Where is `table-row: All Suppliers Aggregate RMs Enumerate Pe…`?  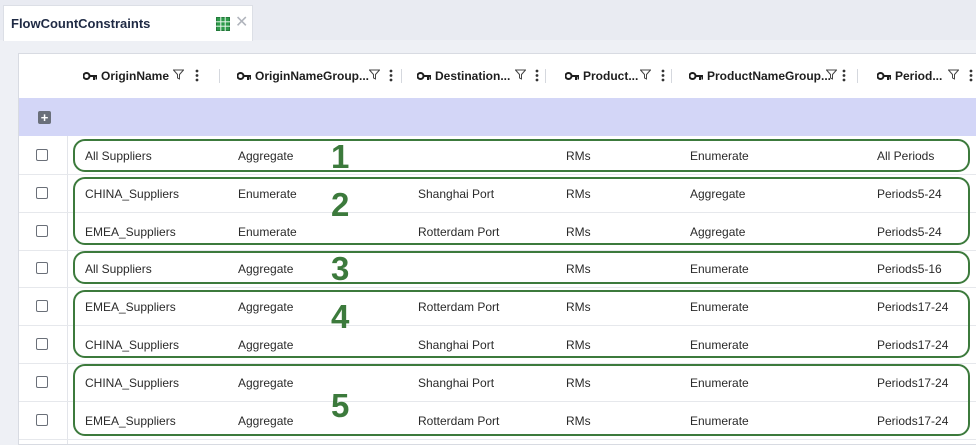
table-row: All Suppliers Aggregate RMs Enumerate Pe… is located at coordinates (497, 269).